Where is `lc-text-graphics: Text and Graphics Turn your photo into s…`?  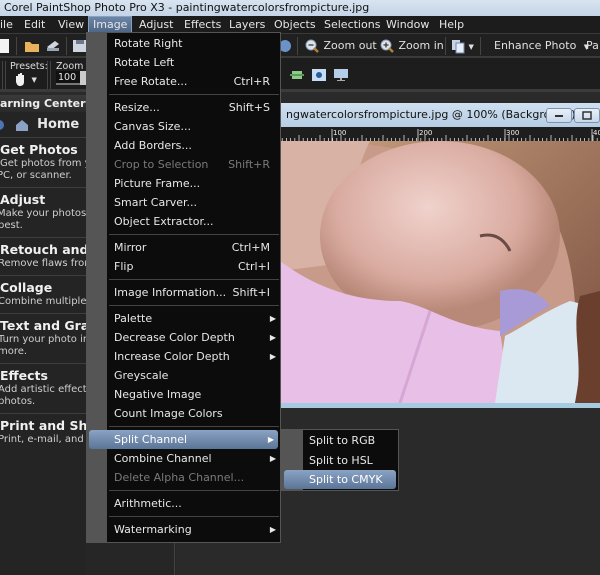
lc-text-graphics: Text and Graphics Turn your photo into s… is located at coordinates (43, 339).